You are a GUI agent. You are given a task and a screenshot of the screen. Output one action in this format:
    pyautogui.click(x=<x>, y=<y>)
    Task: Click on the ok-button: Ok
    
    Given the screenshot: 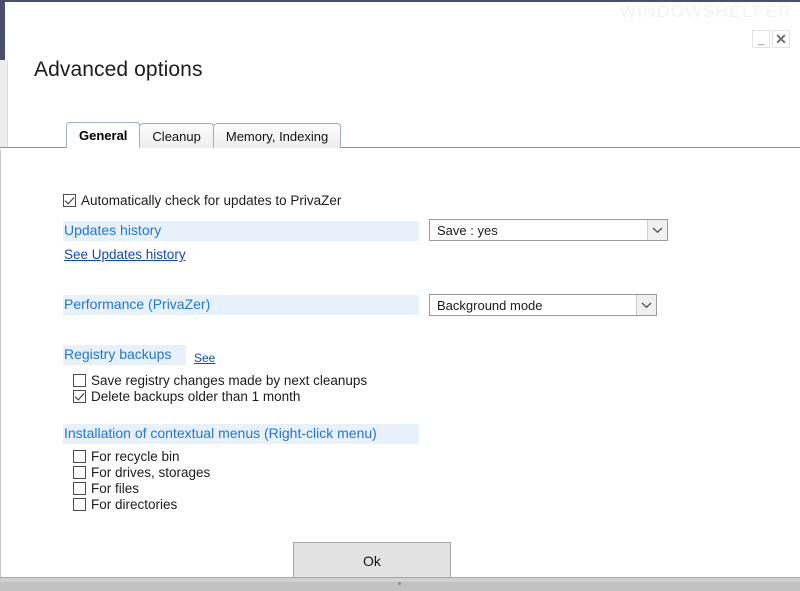 What is the action you would take?
    pyautogui.click(x=372, y=561)
    